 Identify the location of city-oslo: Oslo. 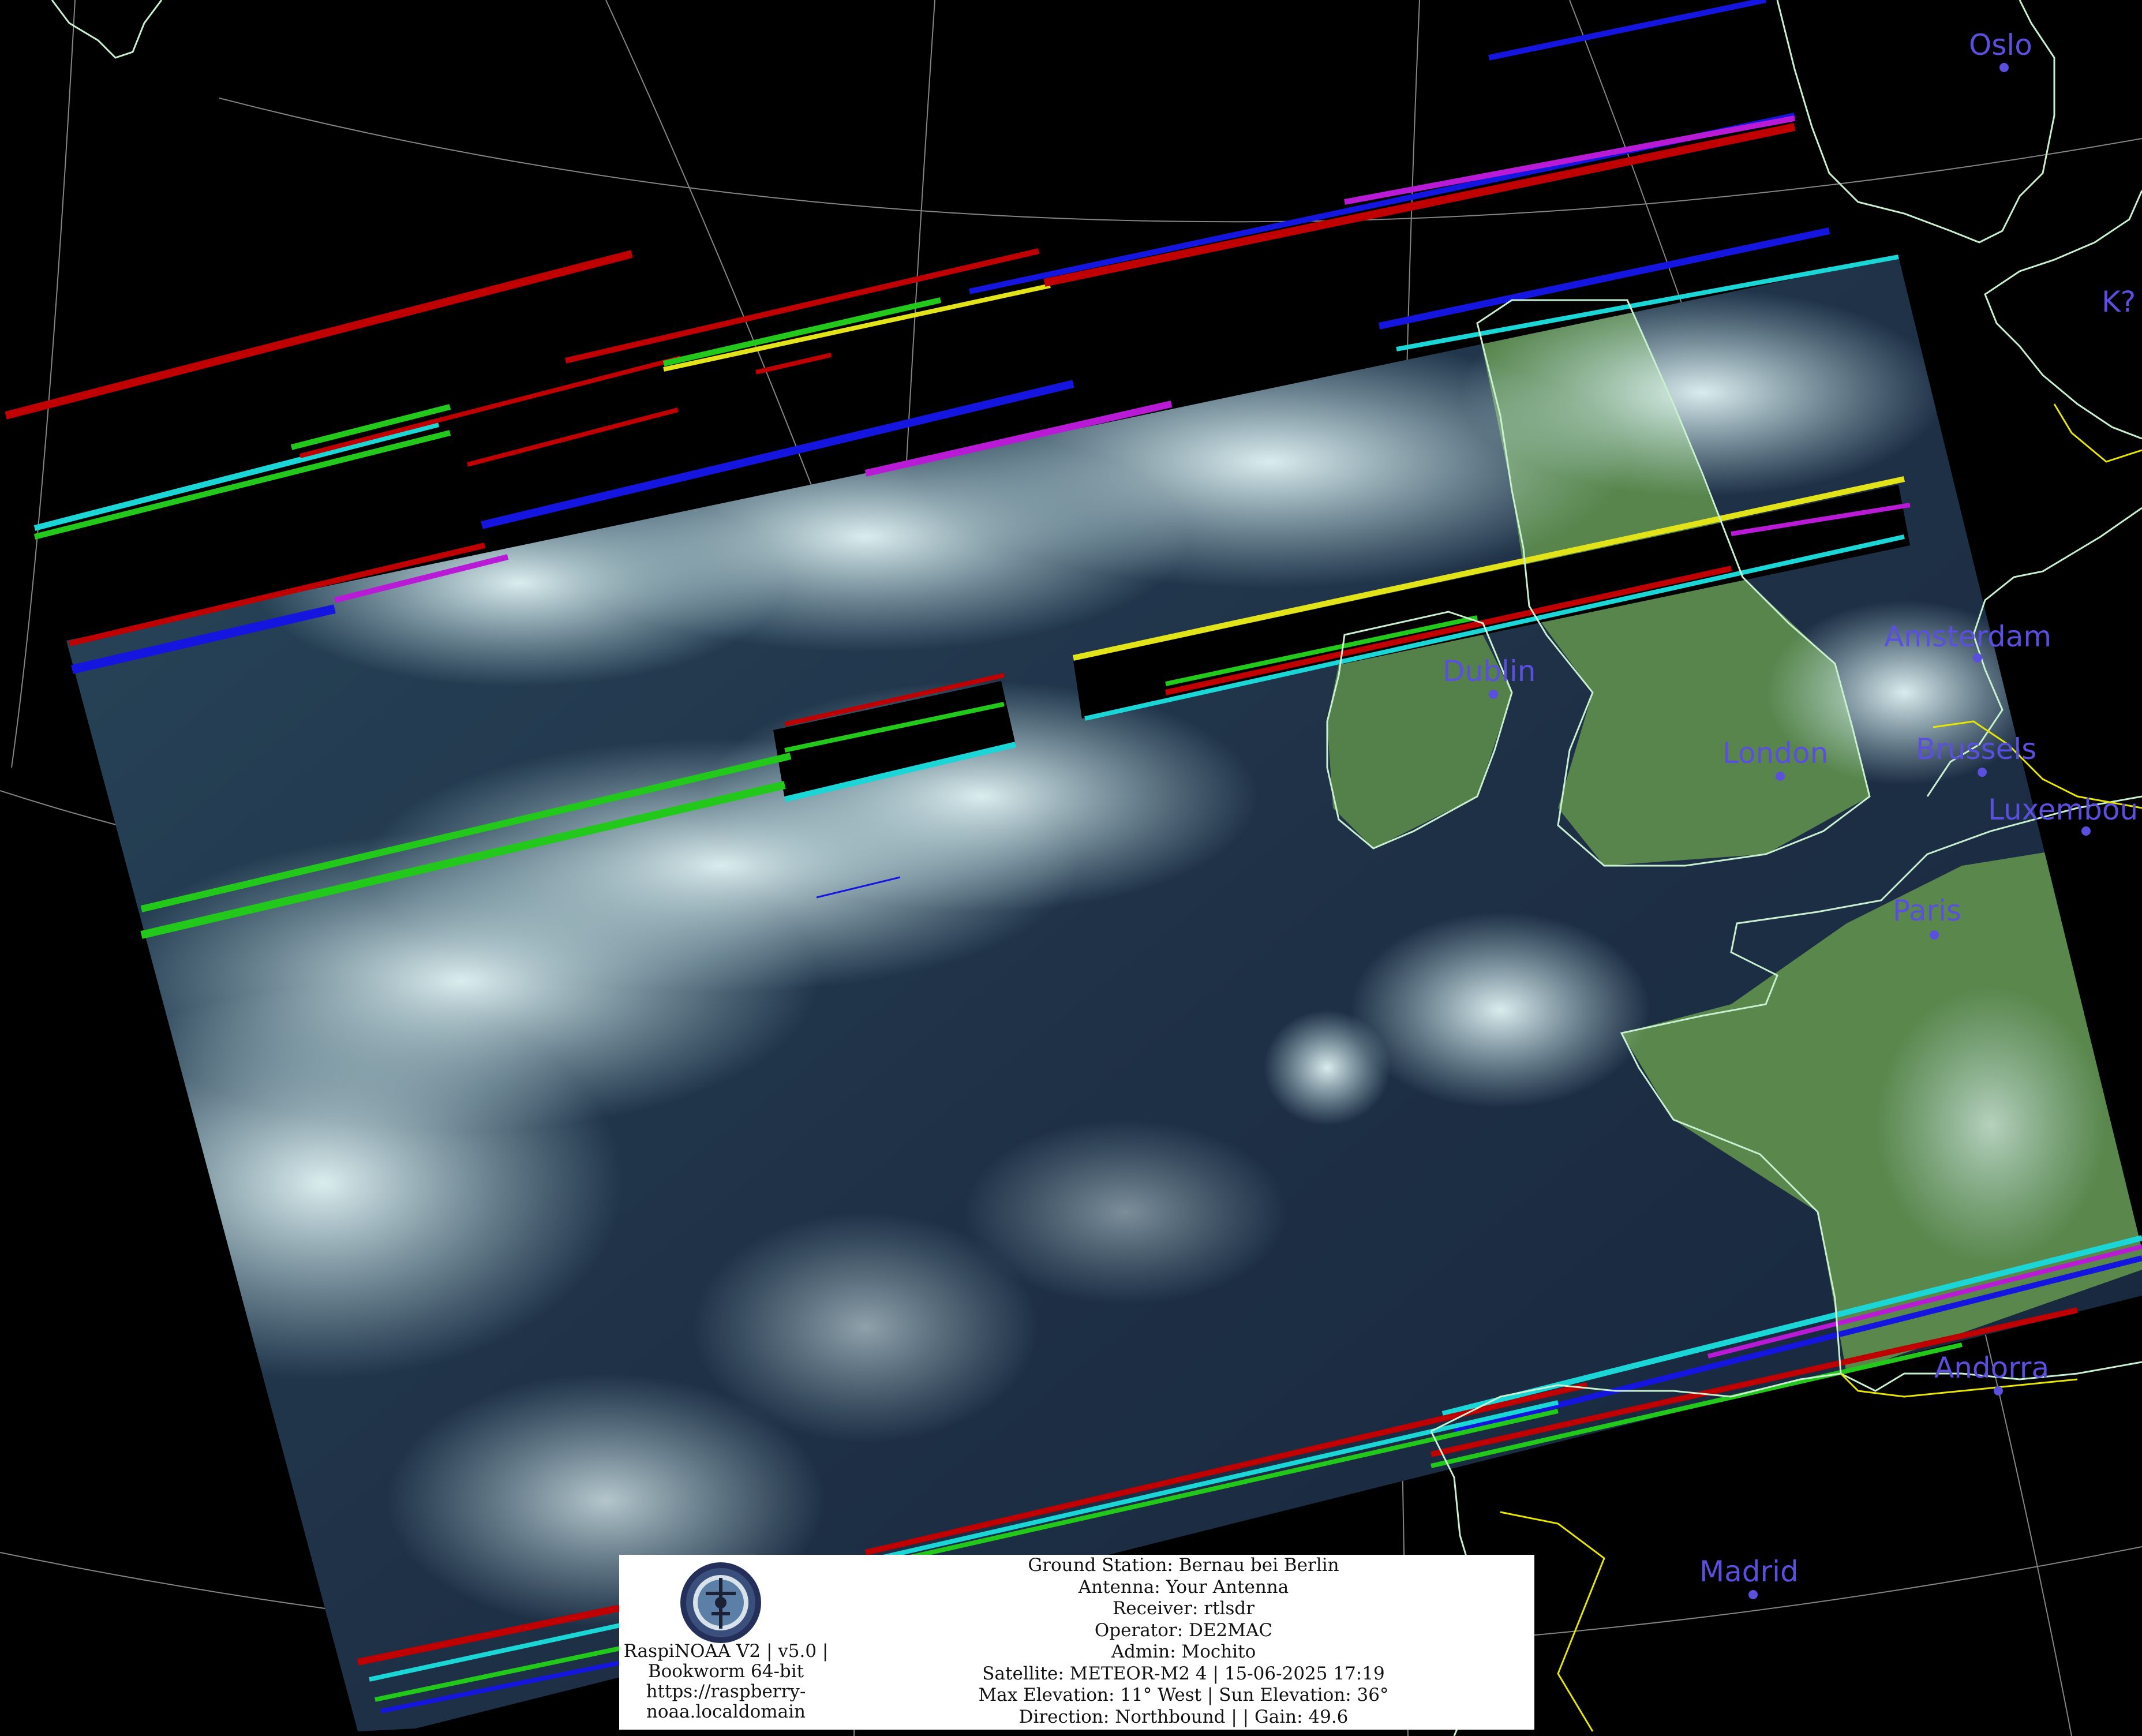
(2000, 50).